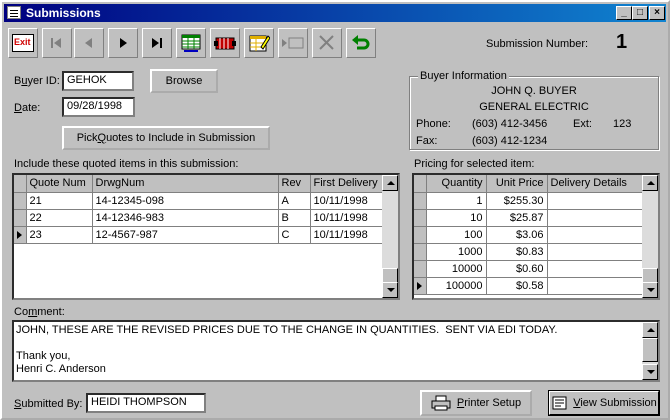  I want to click on arrow-down-icon, so click(391, 290).